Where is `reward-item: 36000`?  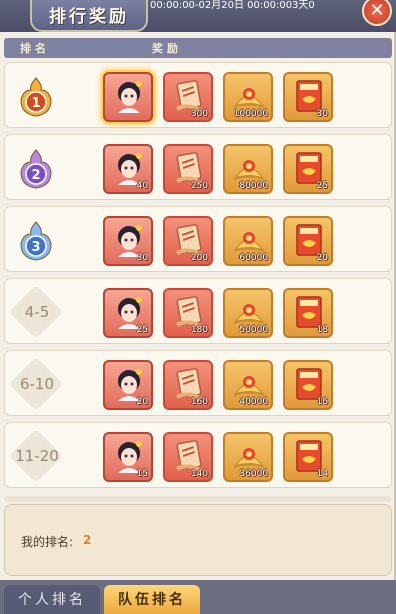 reward-item: 36000 is located at coordinates (248, 457).